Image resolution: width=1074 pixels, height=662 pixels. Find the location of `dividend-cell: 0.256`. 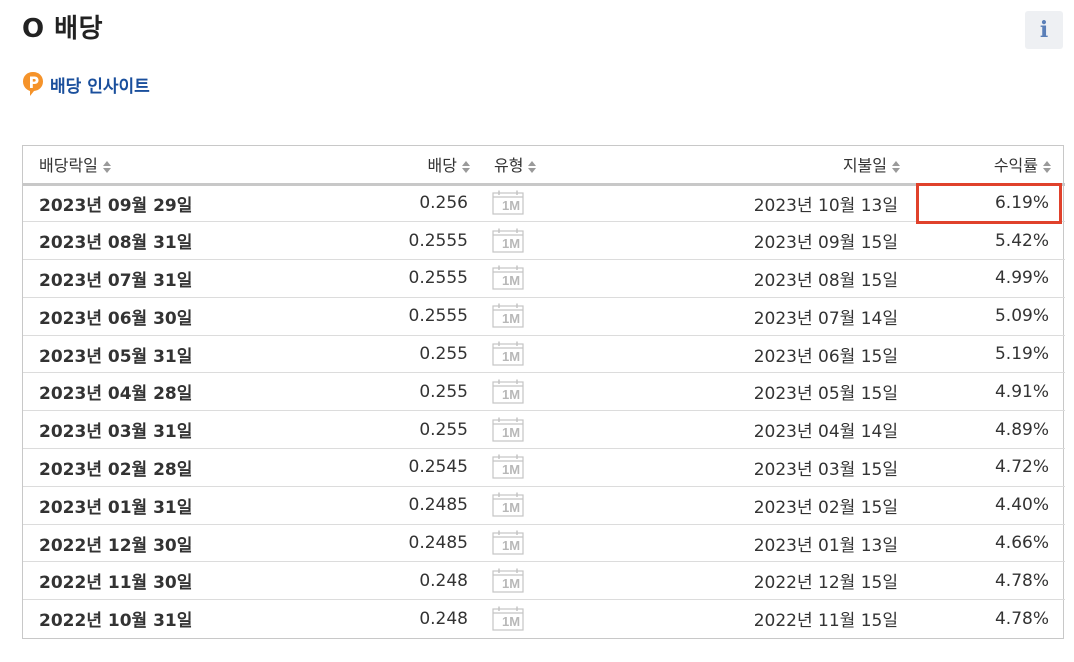

dividend-cell: 0.256 is located at coordinates (348, 203).